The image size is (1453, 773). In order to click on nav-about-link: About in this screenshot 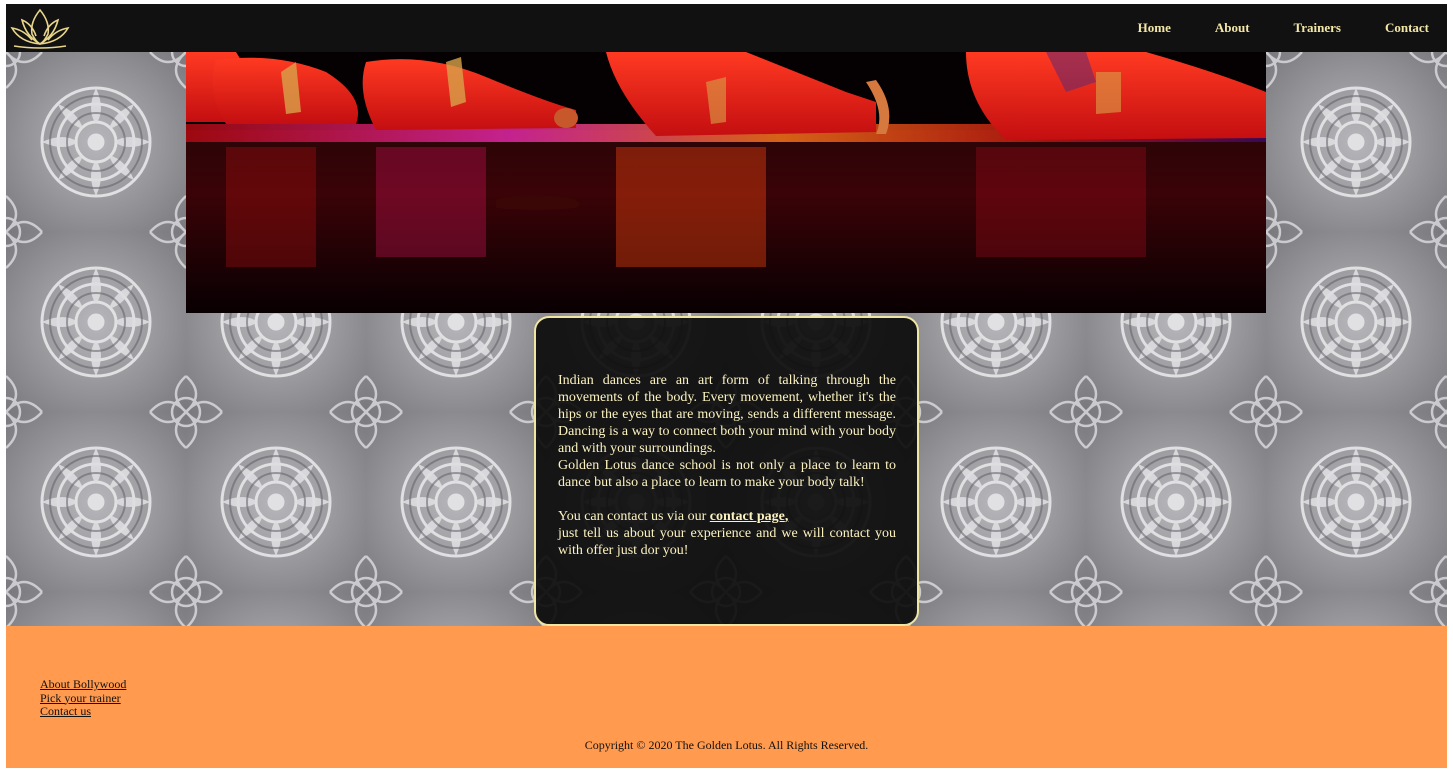, I will do `click(1232, 28)`.